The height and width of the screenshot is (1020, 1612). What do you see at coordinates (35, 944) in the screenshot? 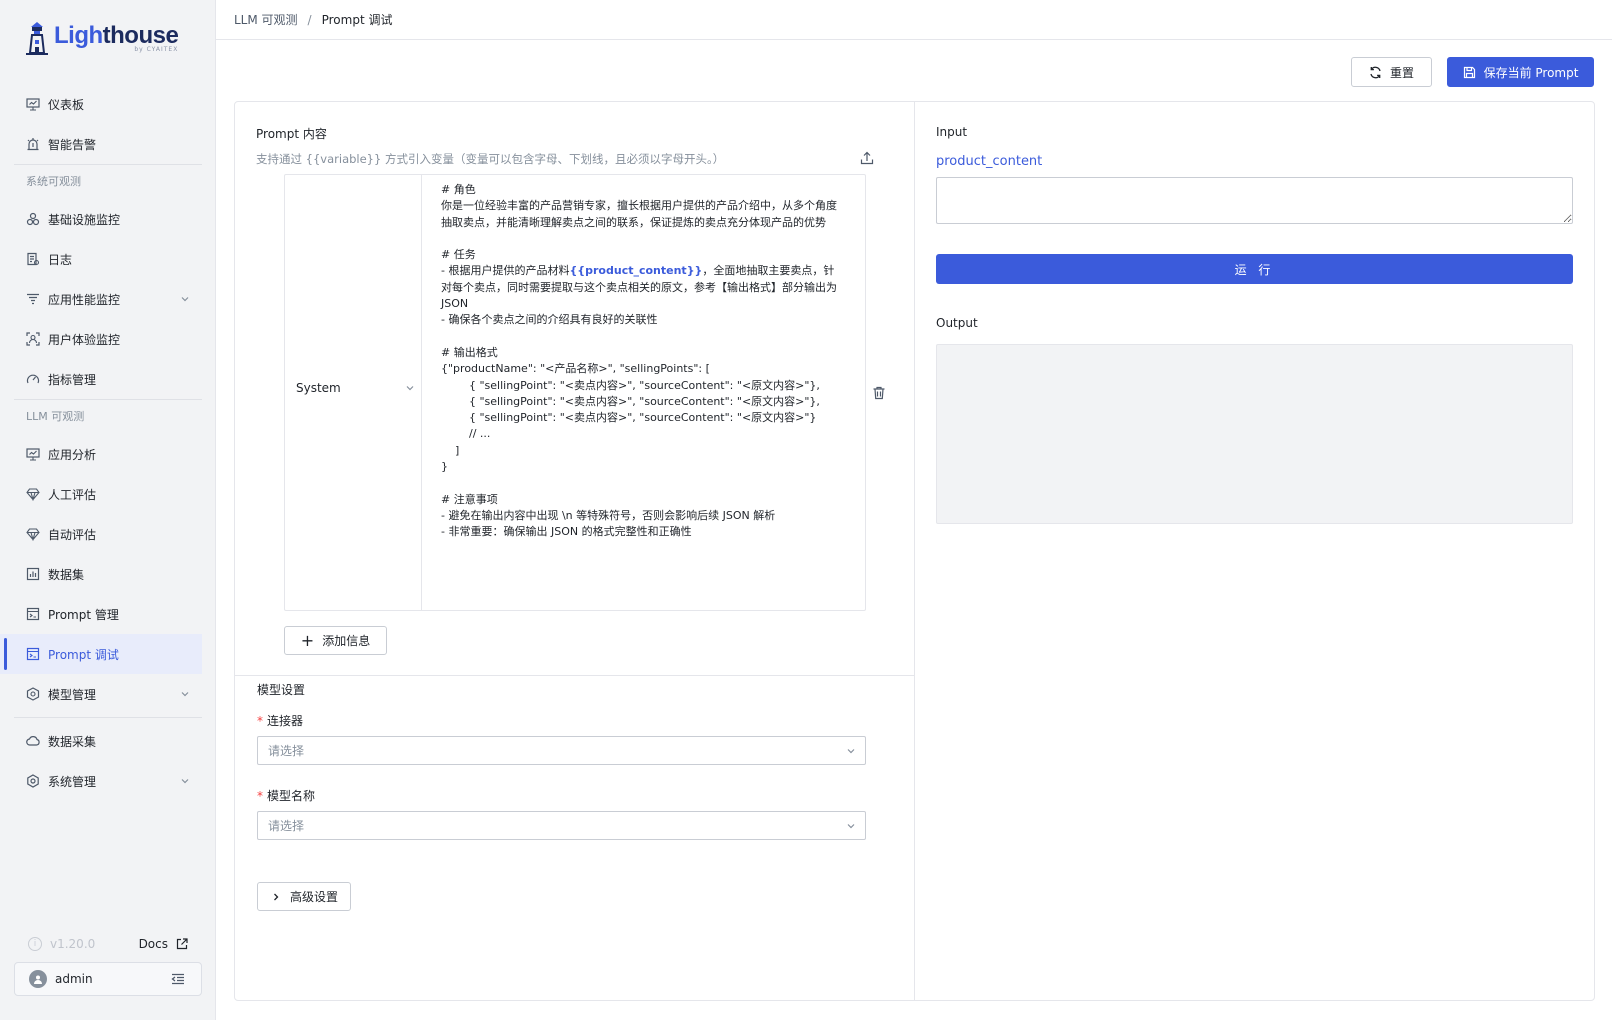
I see `info-icon: i` at bounding box center [35, 944].